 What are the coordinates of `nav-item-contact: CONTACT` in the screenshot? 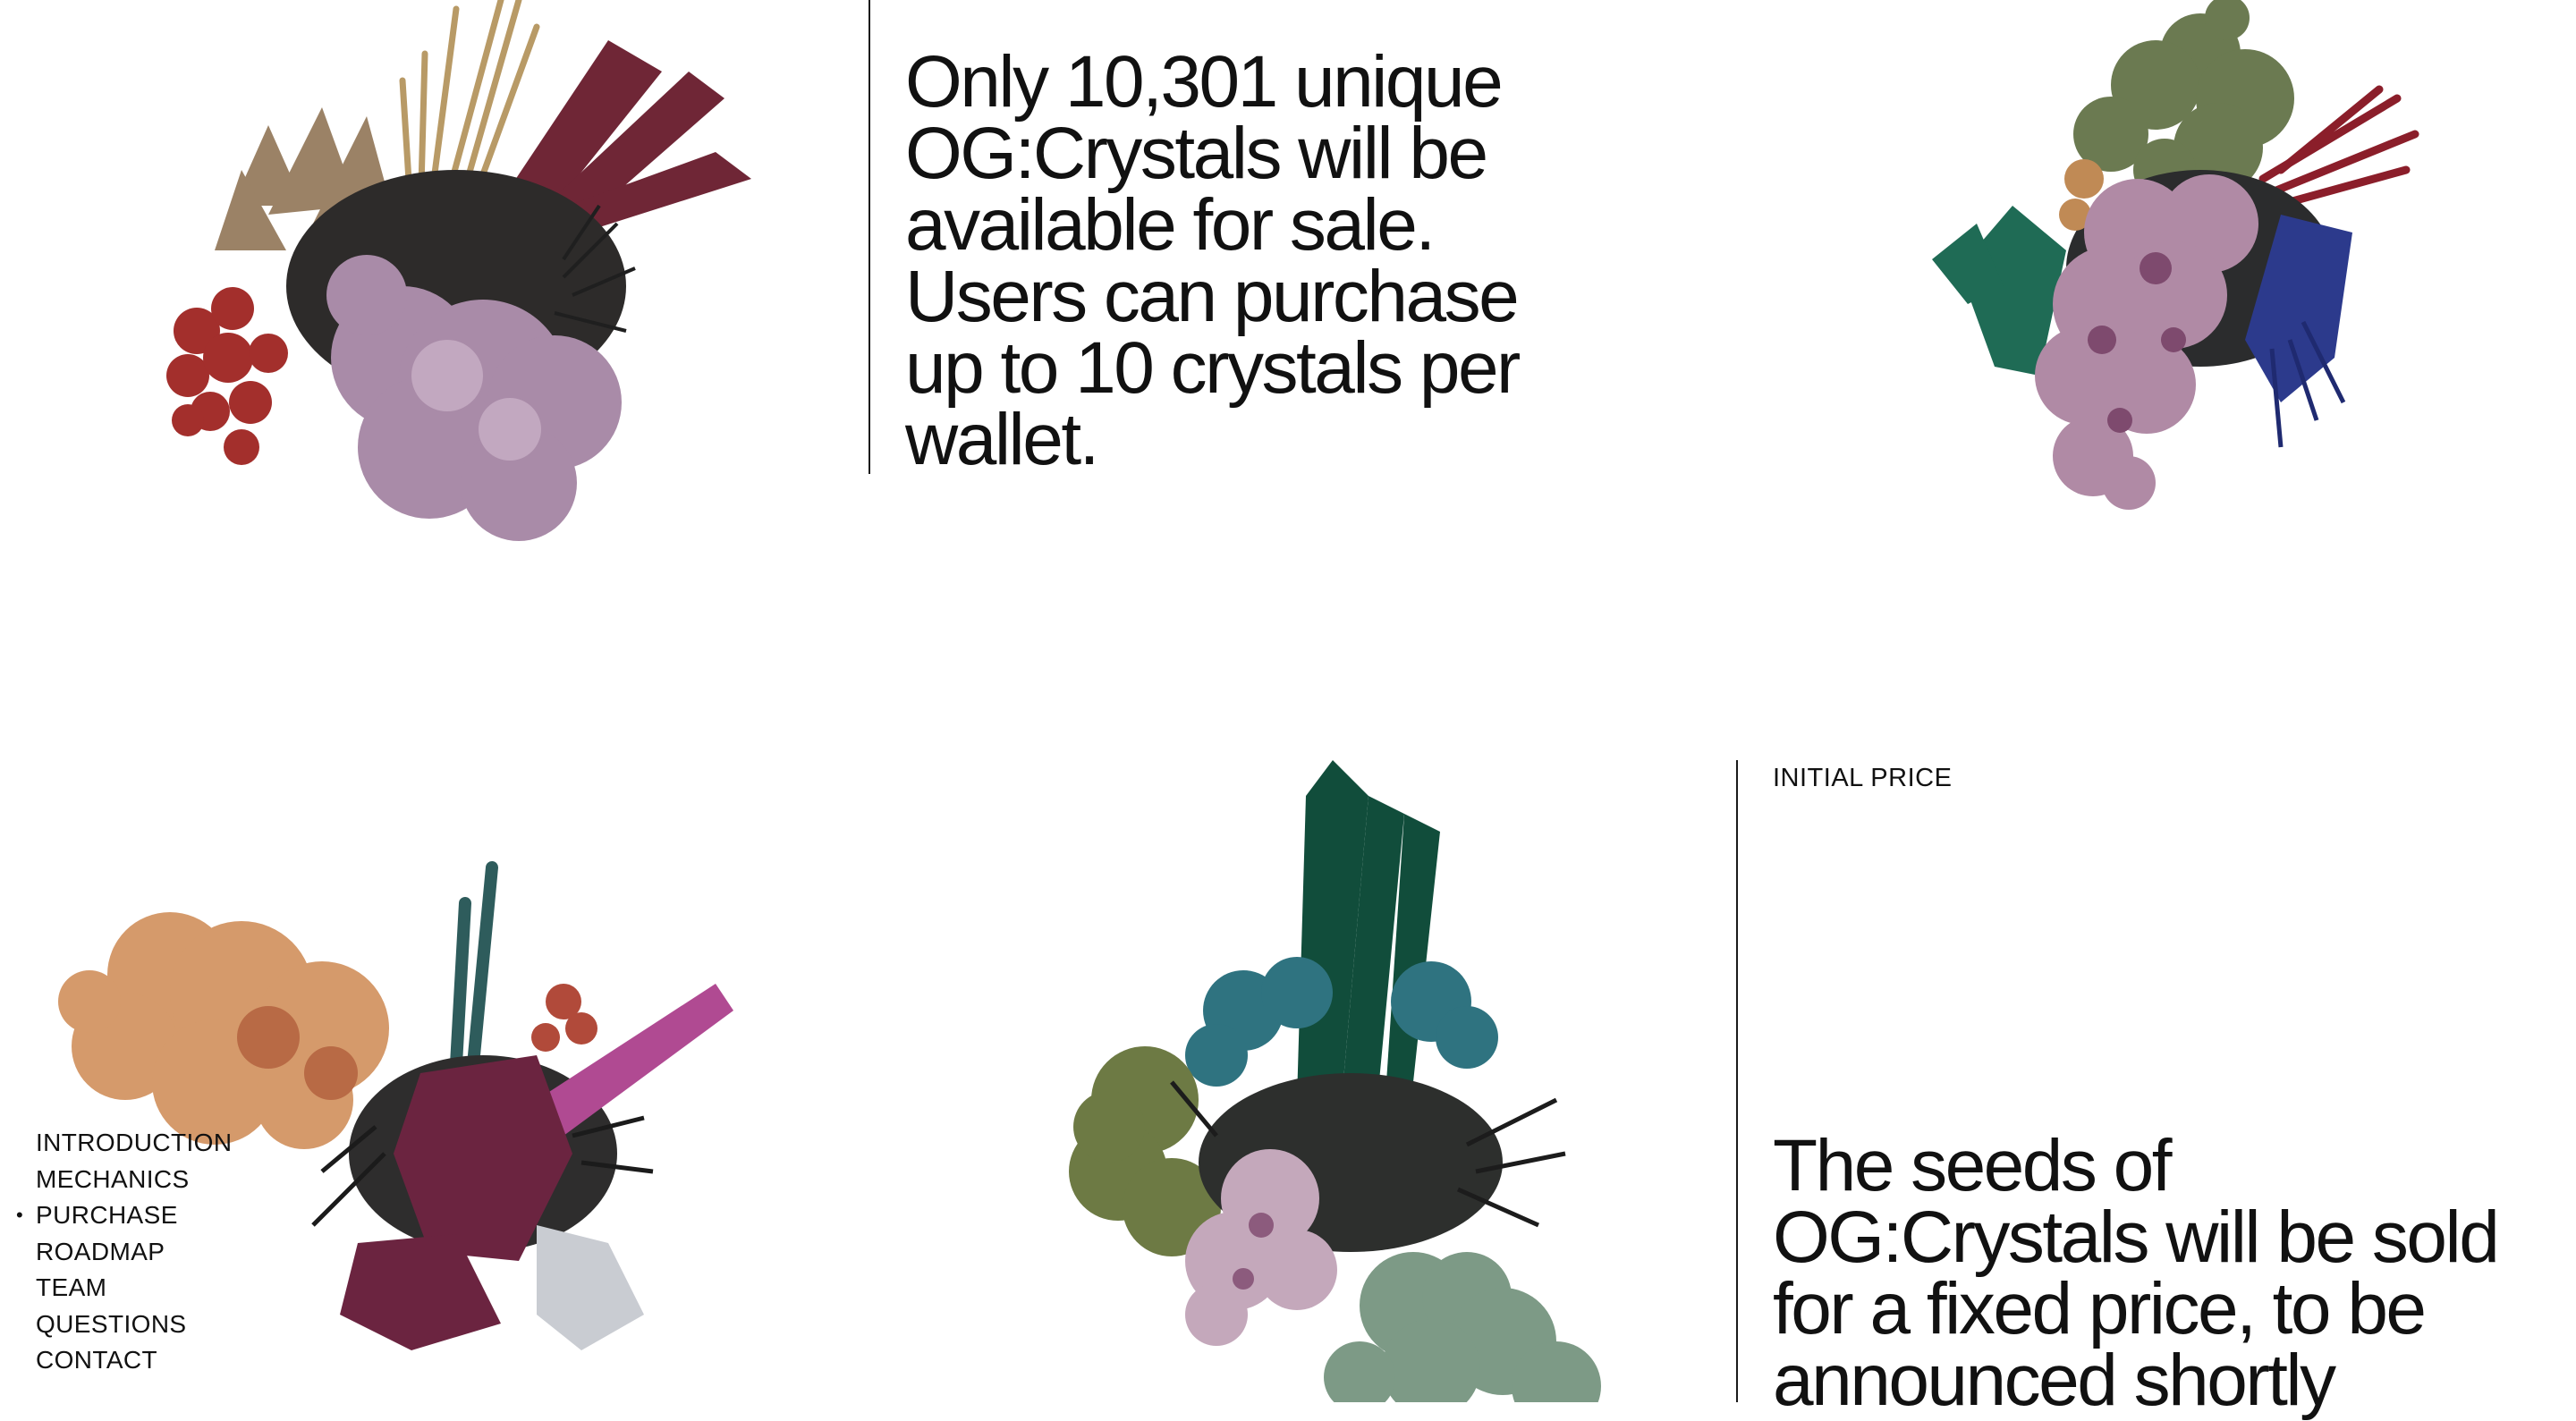 It's located at (134, 1360).